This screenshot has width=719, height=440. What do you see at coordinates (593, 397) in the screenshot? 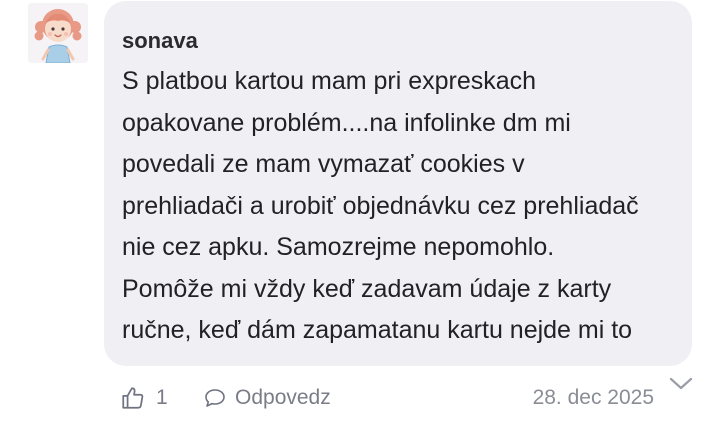
I see `comment-date: 28. dec 2025` at bounding box center [593, 397].